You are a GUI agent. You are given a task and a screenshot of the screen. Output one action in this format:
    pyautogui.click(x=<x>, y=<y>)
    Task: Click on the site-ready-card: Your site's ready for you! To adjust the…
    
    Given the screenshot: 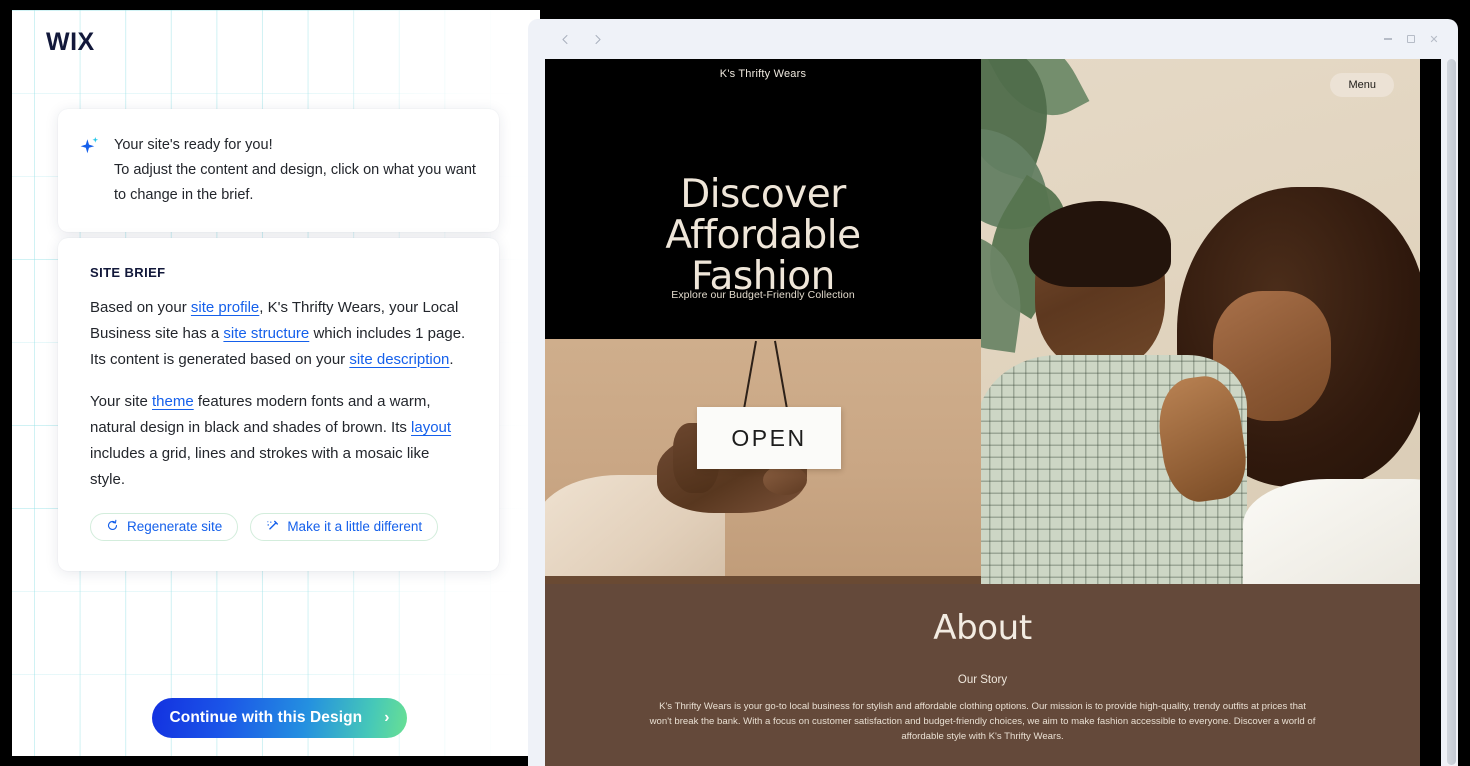 What is the action you would take?
    pyautogui.click(x=278, y=170)
    